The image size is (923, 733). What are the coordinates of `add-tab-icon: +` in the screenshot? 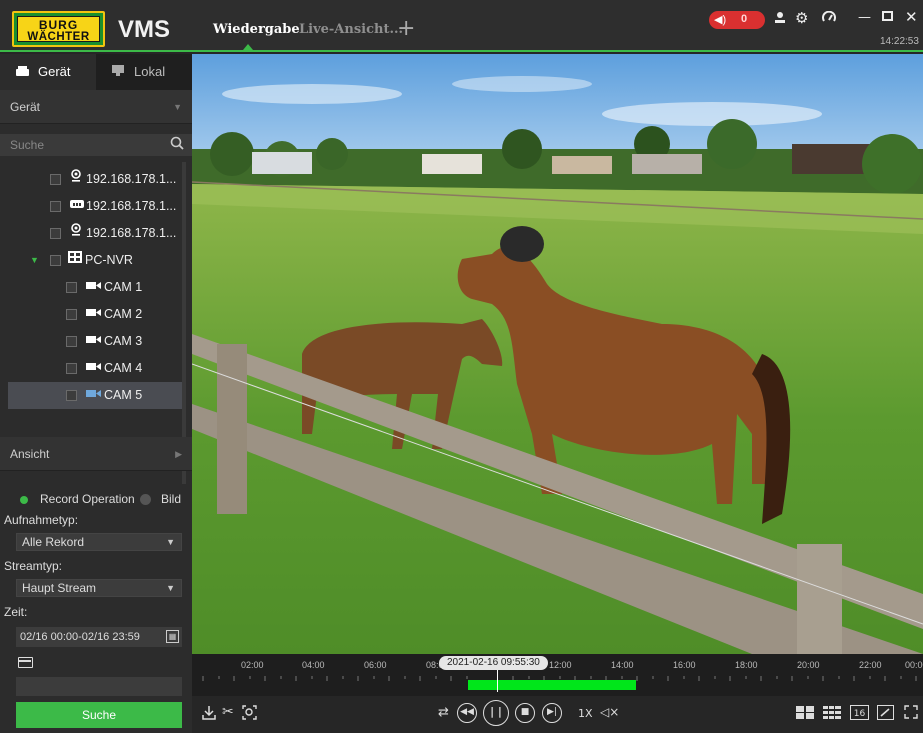 It's located at (406, 28).